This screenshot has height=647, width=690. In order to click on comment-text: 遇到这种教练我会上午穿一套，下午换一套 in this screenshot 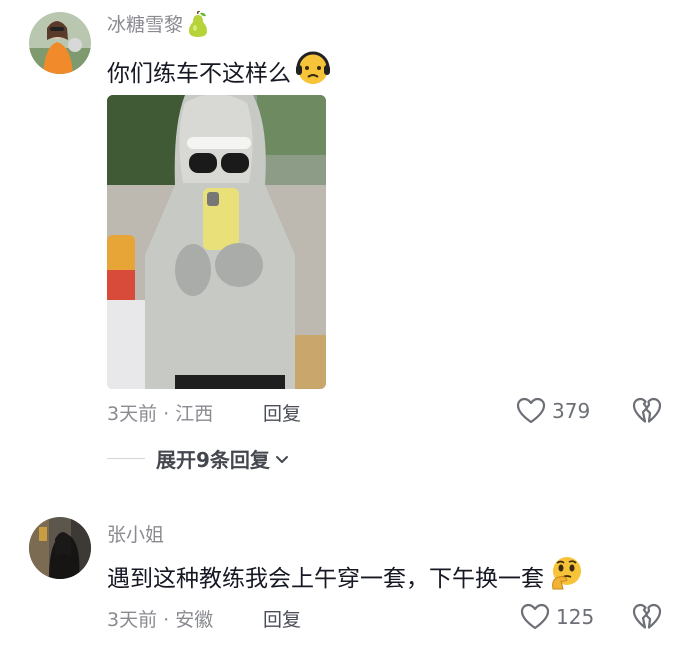, I will do `click(345, 576)`.